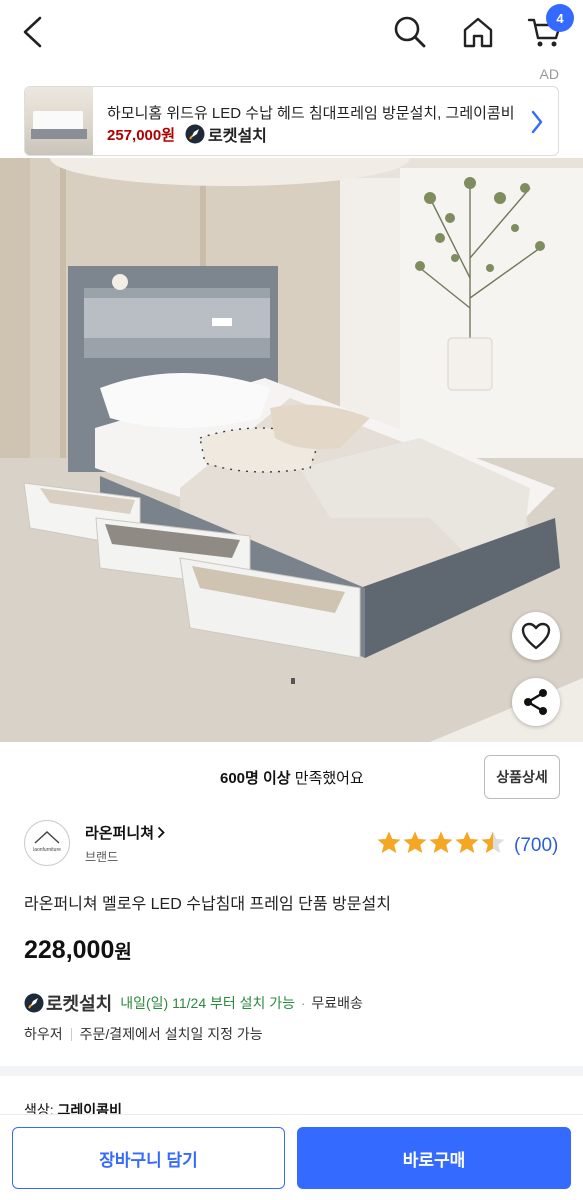 This screenshot has height=1200, width=583. I want to click on divider, so click(71, 1034).